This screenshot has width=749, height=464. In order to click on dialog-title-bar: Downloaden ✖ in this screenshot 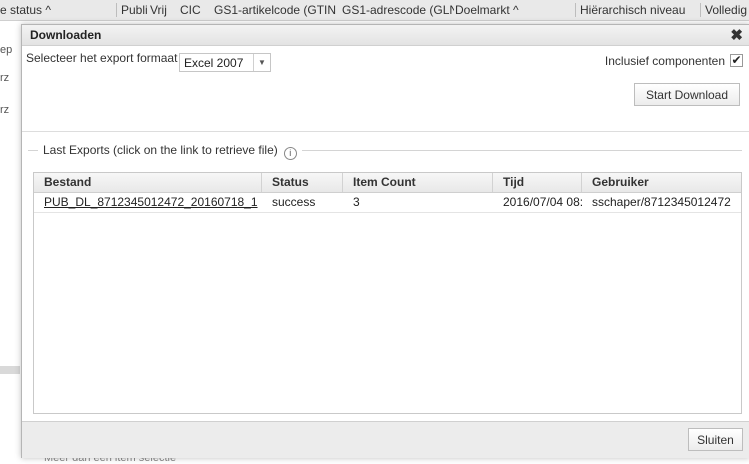, I will do `click(385, 35)`.